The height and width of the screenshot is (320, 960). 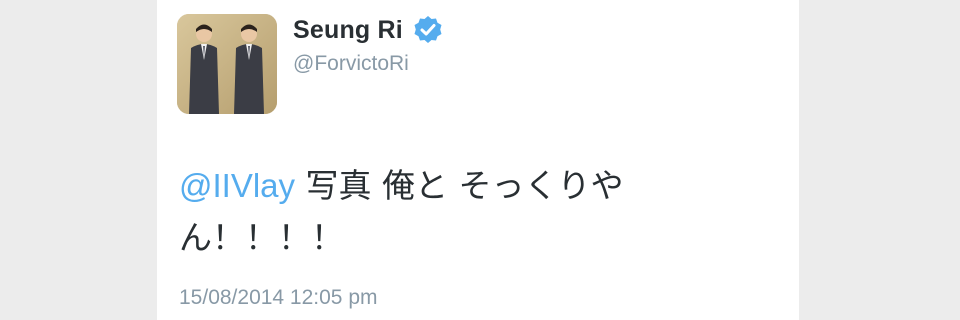 I want to click on display-name: Seung Ri, so click(x=348, y=30).